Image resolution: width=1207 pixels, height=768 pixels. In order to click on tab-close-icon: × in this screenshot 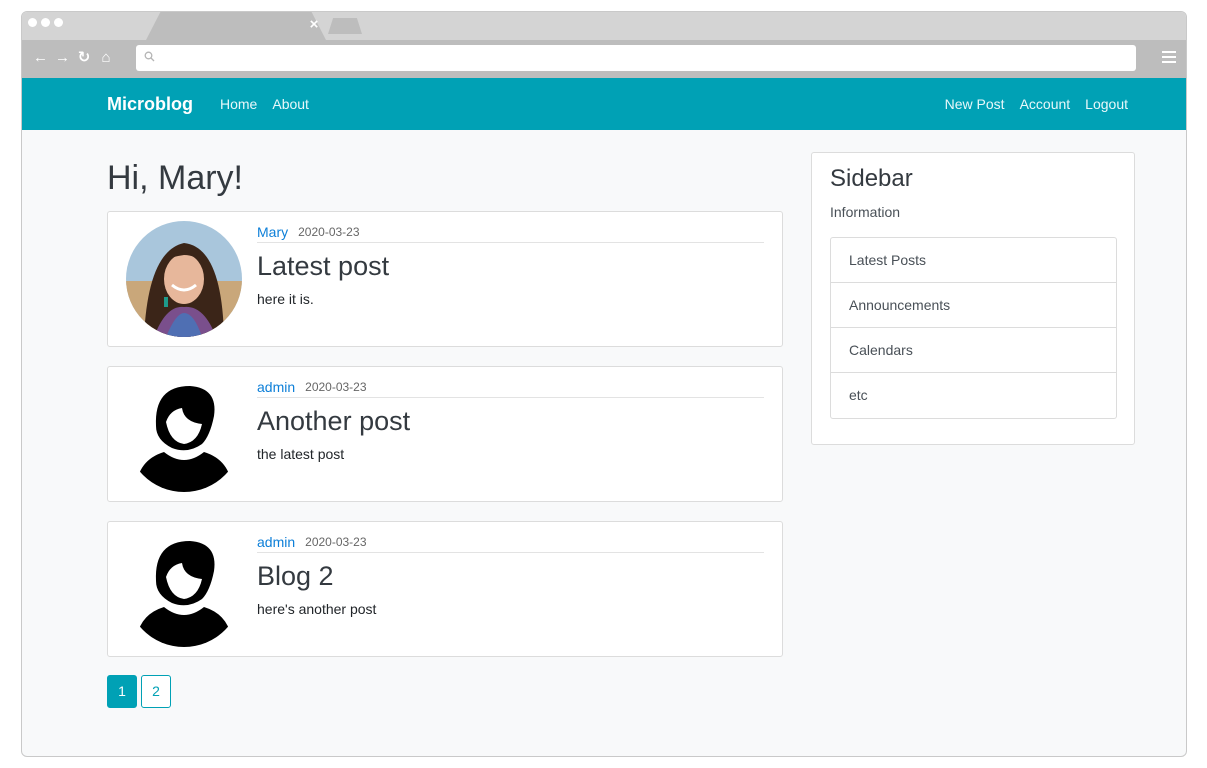, I will do `click(314, 25)`.